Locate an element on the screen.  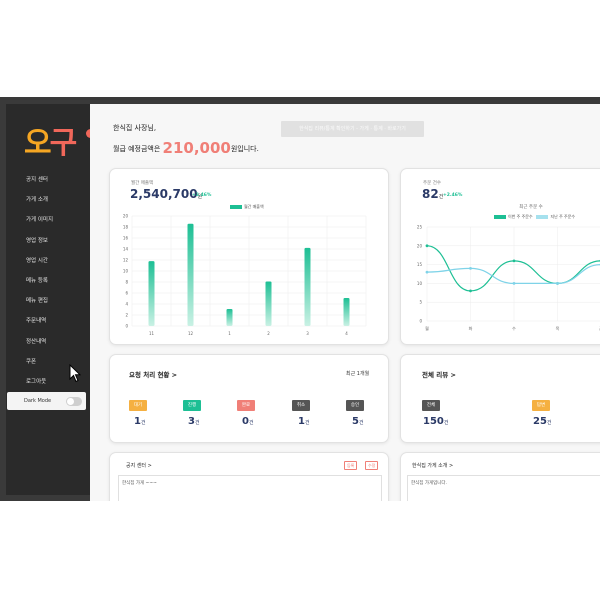
badge-in-progress: 진행 is located at coordinates (192, 405).